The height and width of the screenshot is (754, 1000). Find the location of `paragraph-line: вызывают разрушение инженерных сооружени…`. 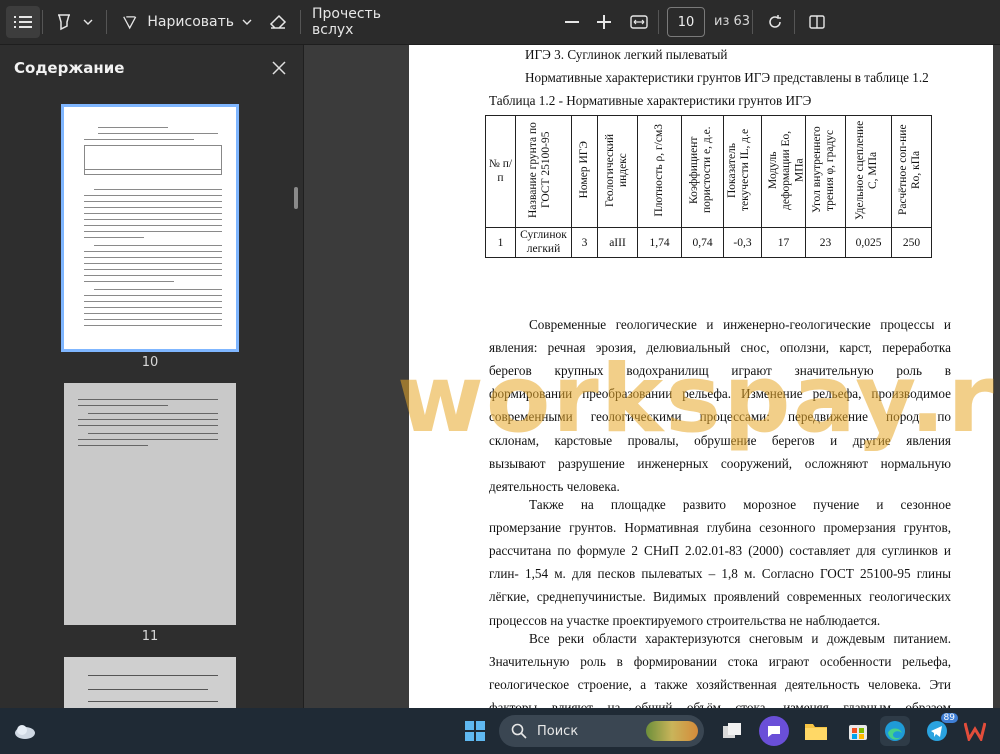

paragraph-line: вызывают разрушение инженерных сооружени… is located at coordinates (720, 463).